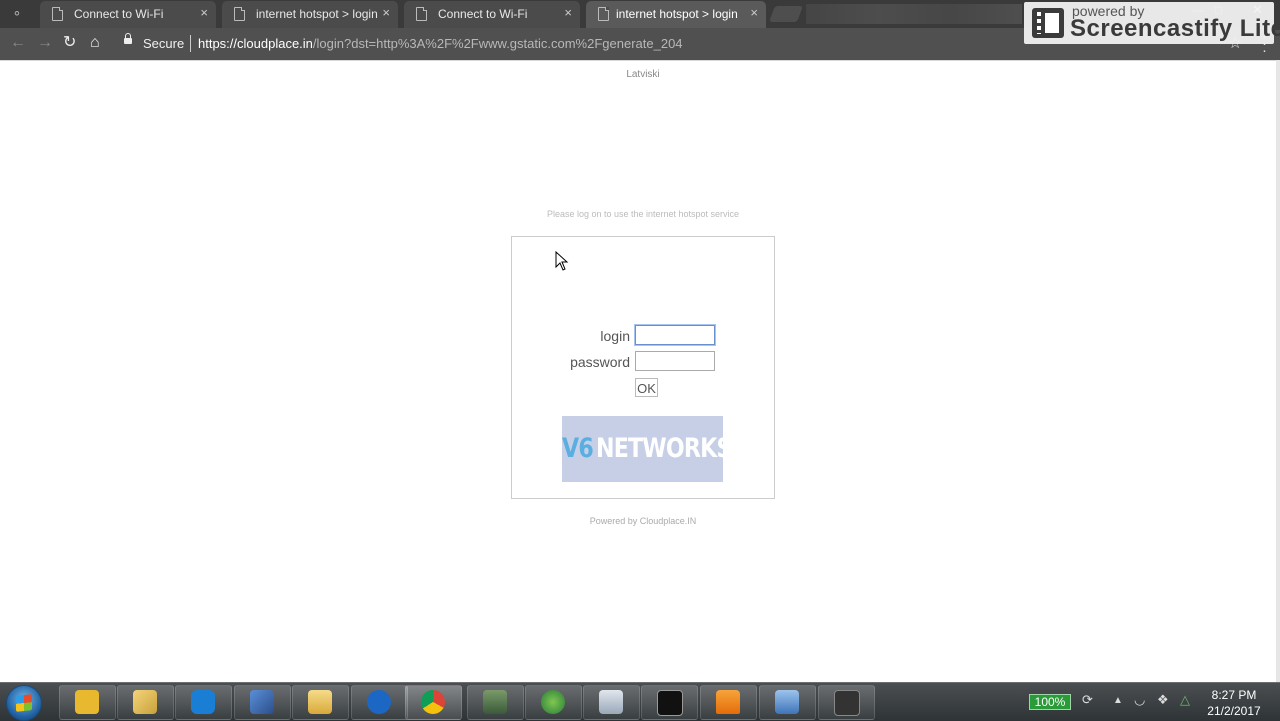 This screenshot has height=721, width=1280. What do you see at coordinates (190, 43) in the screenshot?
I see `omnibox-separator` at bounding box center [190, 43].